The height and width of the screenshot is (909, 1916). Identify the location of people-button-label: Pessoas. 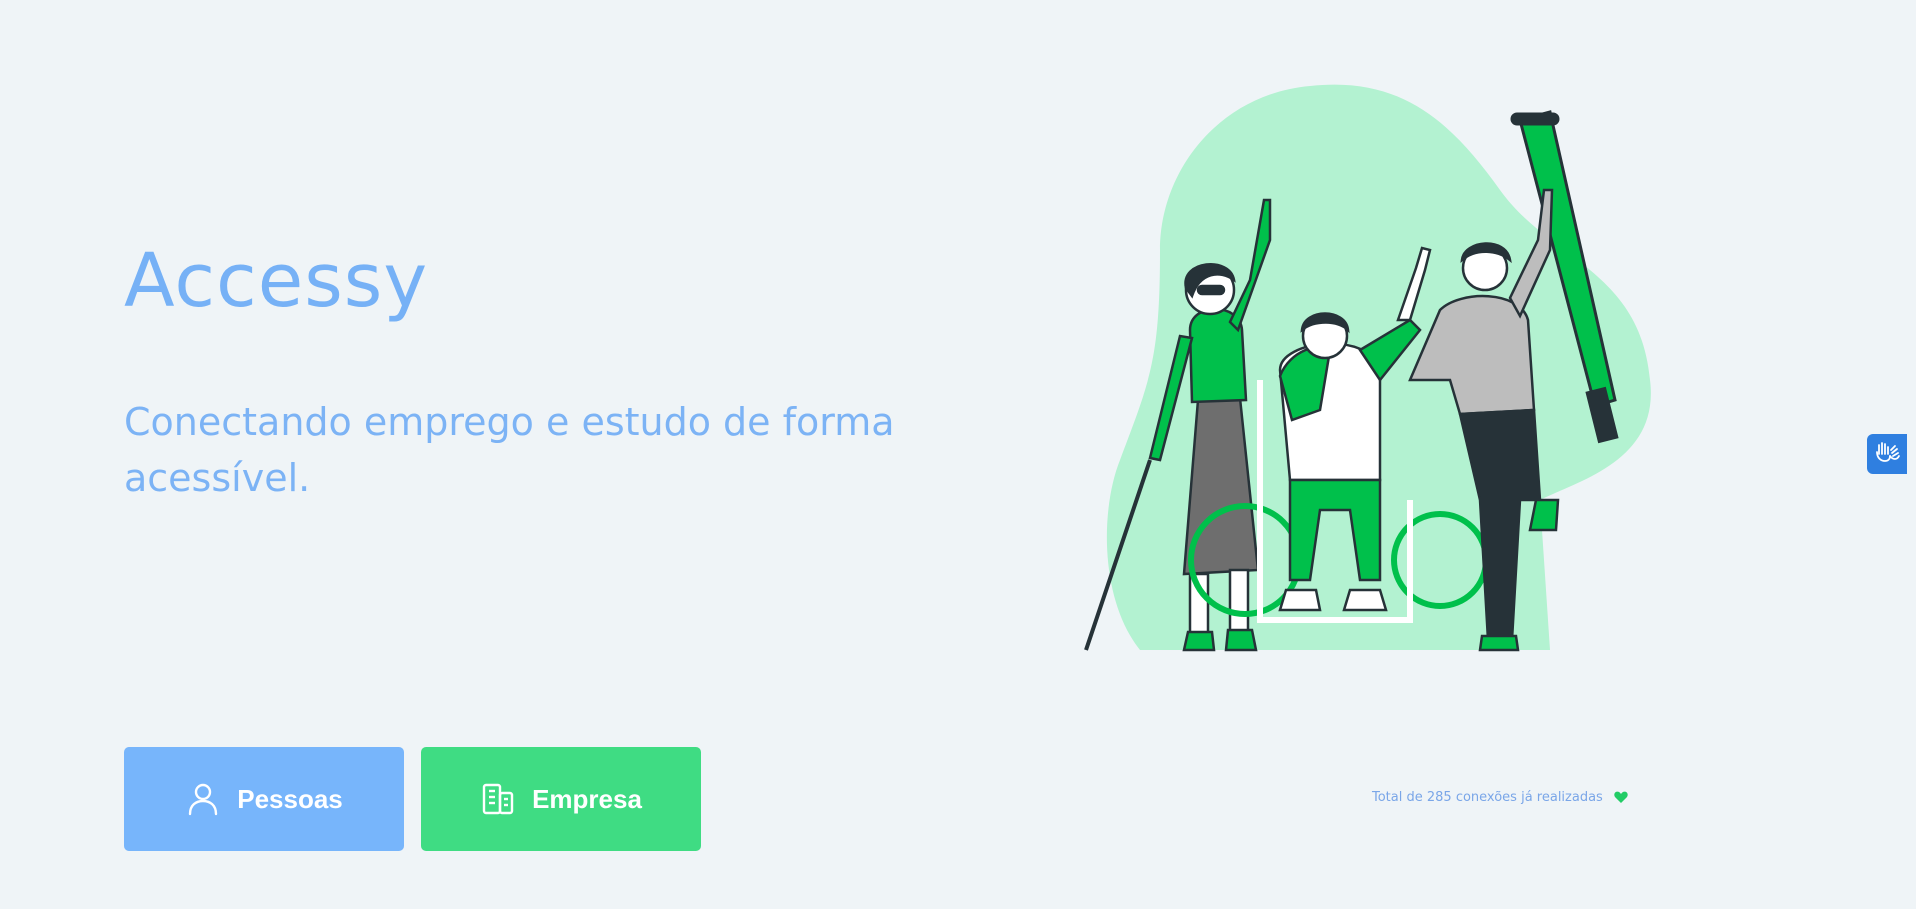
(290, 798).